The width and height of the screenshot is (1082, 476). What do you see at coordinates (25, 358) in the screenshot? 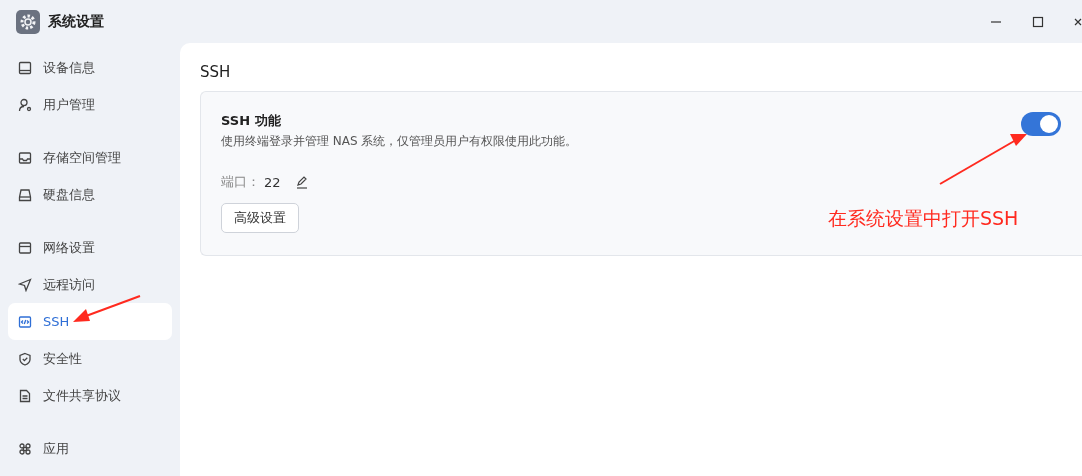
I see `shield-icon` at bounding box center [25, 358].